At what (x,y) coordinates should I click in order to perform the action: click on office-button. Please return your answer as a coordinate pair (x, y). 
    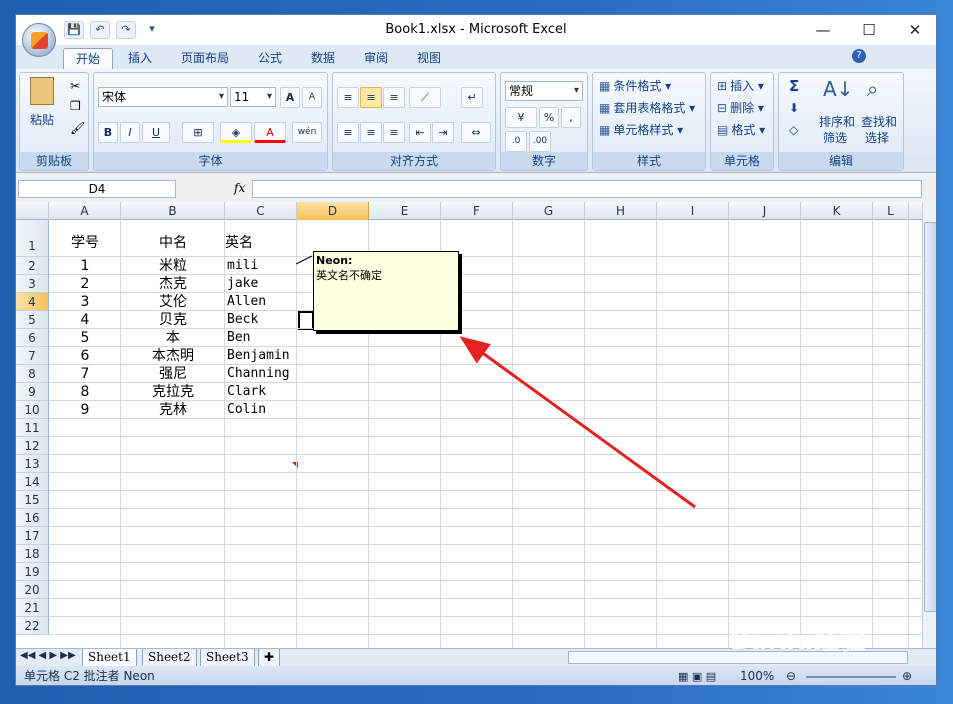
    Looking at the image, I should click on (39, 40).